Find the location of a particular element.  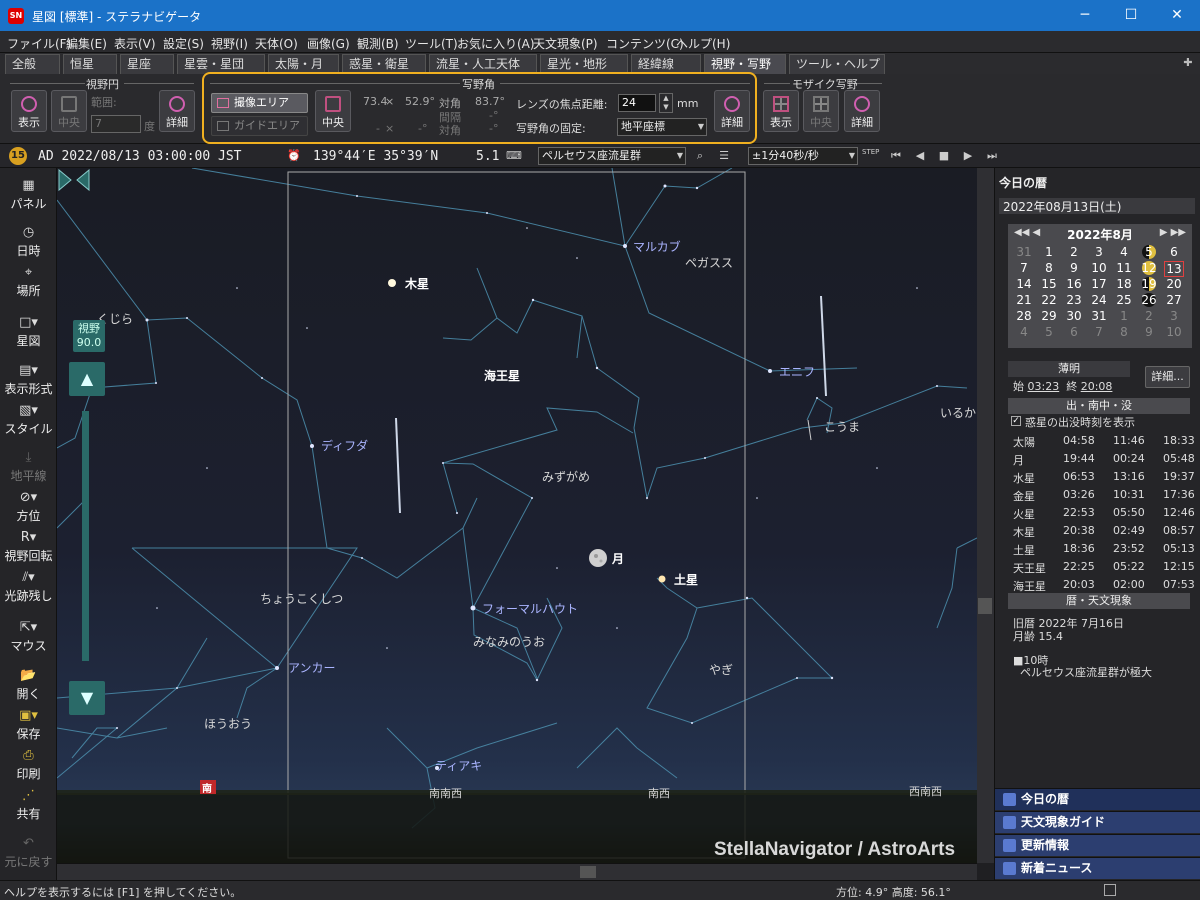

object-search-select: ペルセウス座流星群 is located at coordinates (612, 156).